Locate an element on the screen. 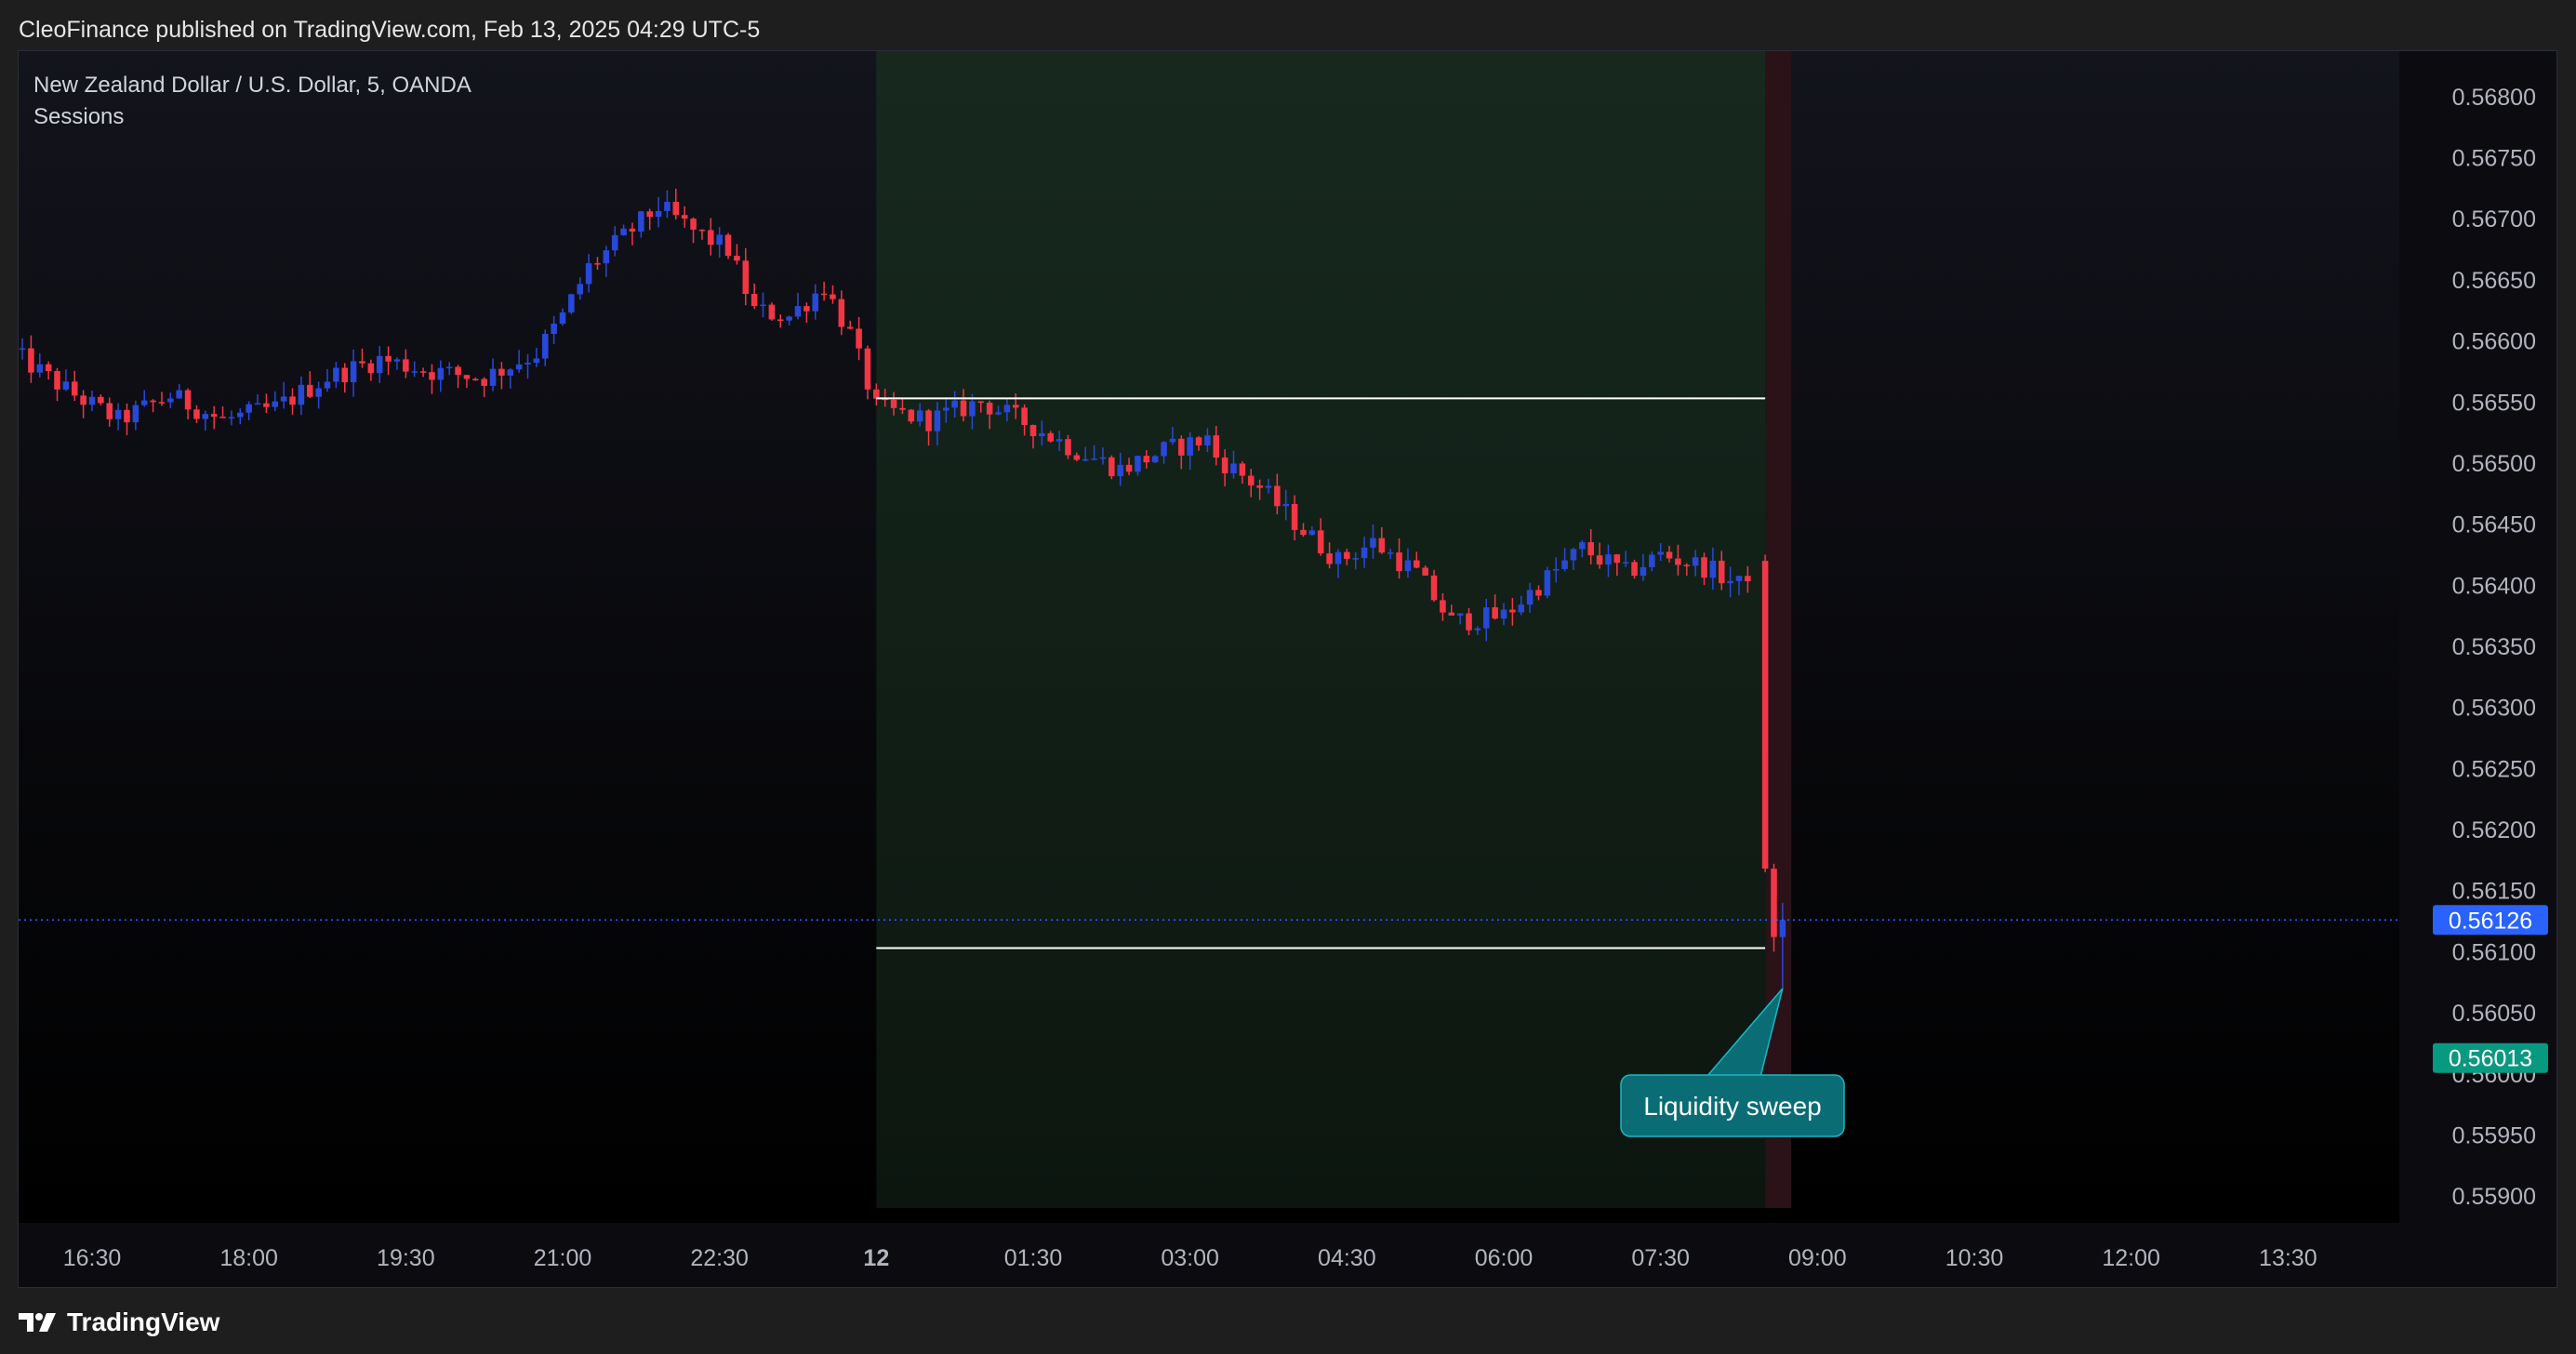  last-price-label: 0.56126 is located at coordinates (2490, 921).